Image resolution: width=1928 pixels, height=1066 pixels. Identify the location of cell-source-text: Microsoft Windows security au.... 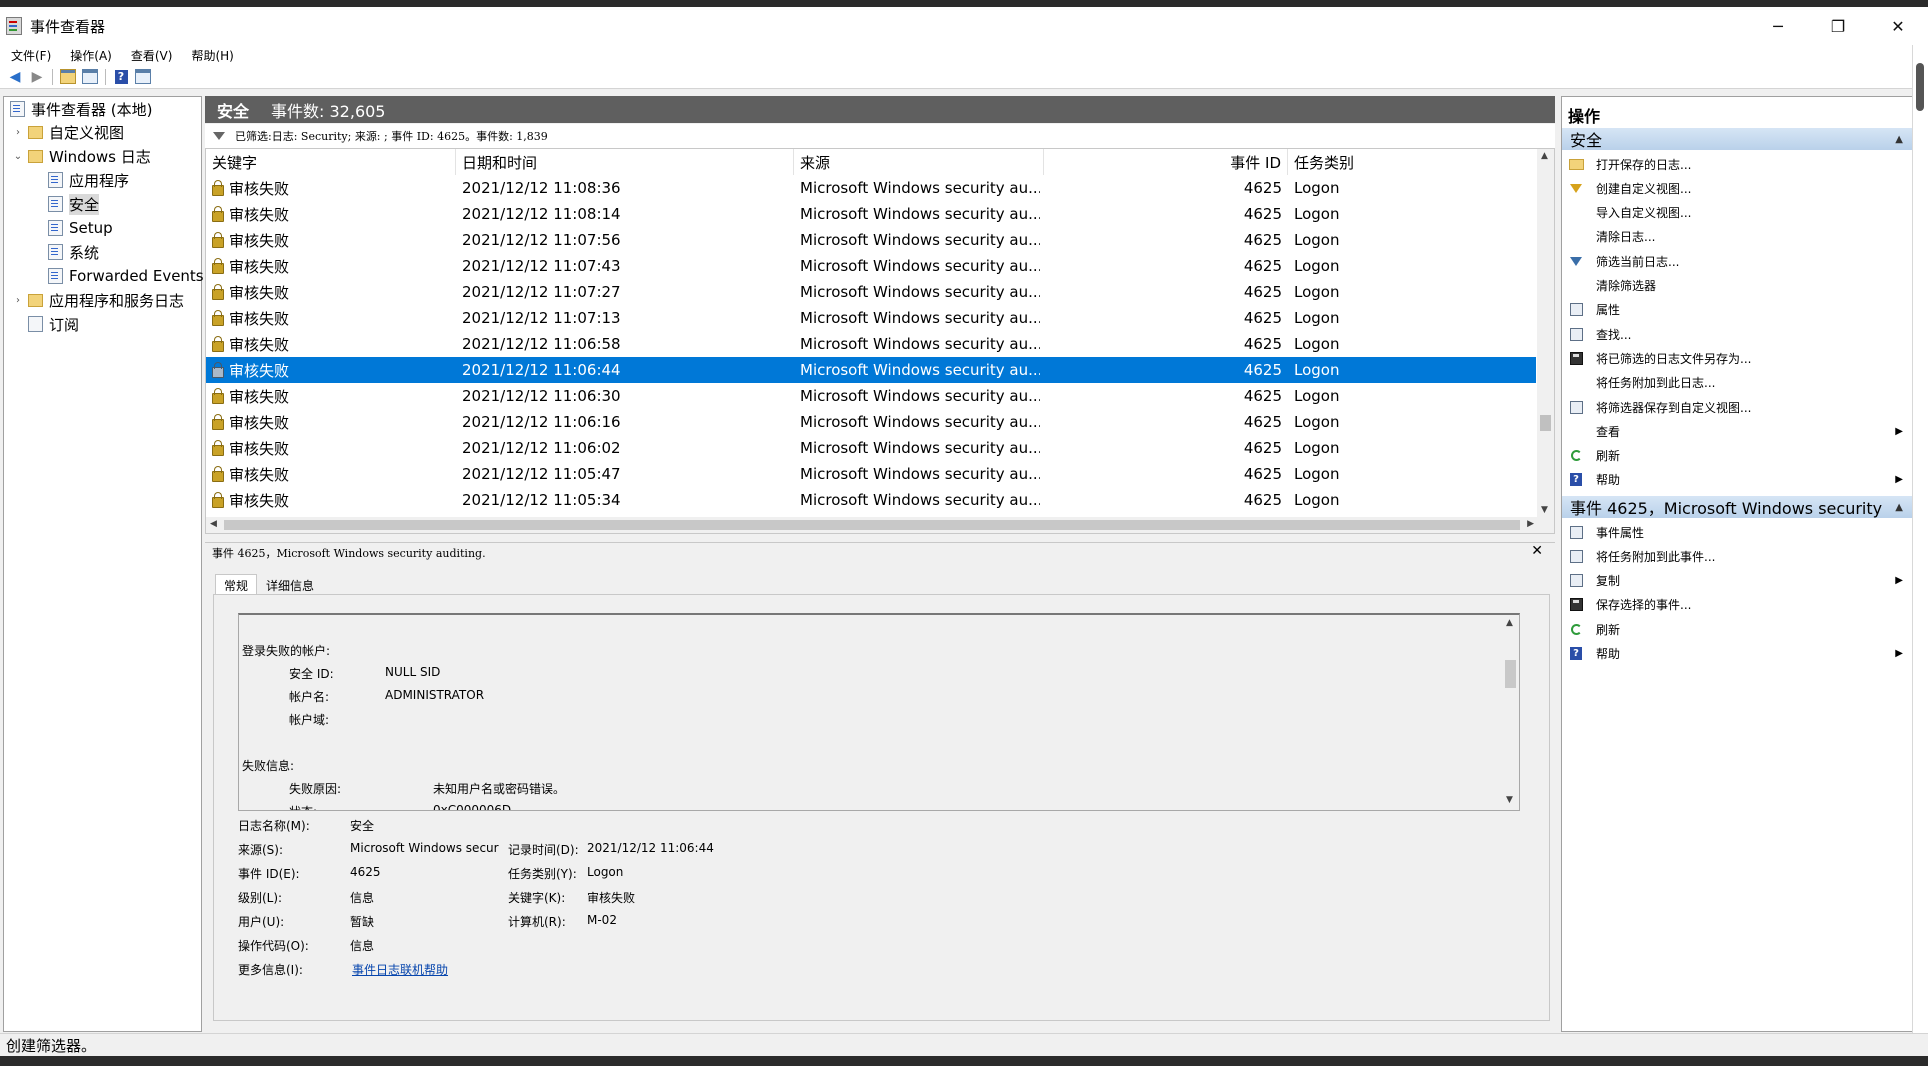
(920, 188).